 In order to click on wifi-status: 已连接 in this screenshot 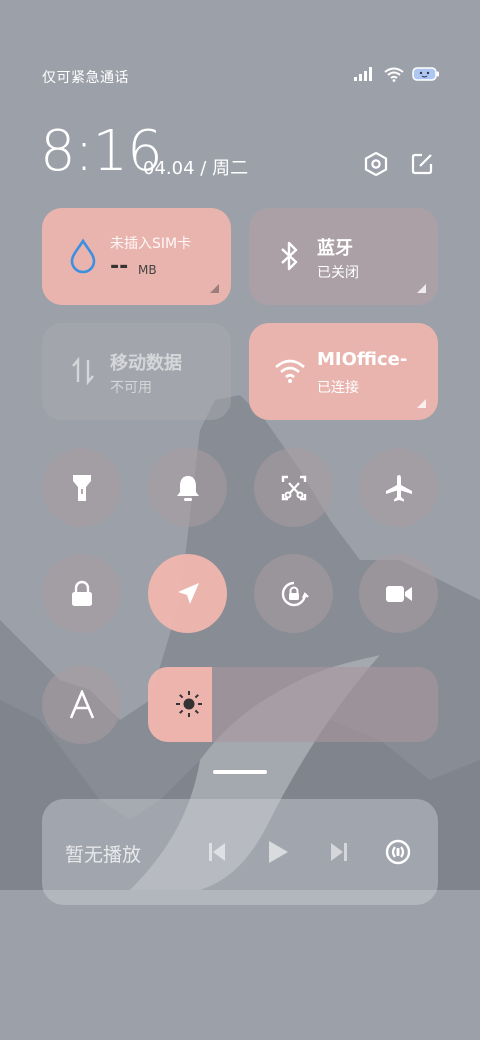, I will do `click(338, 388)`.